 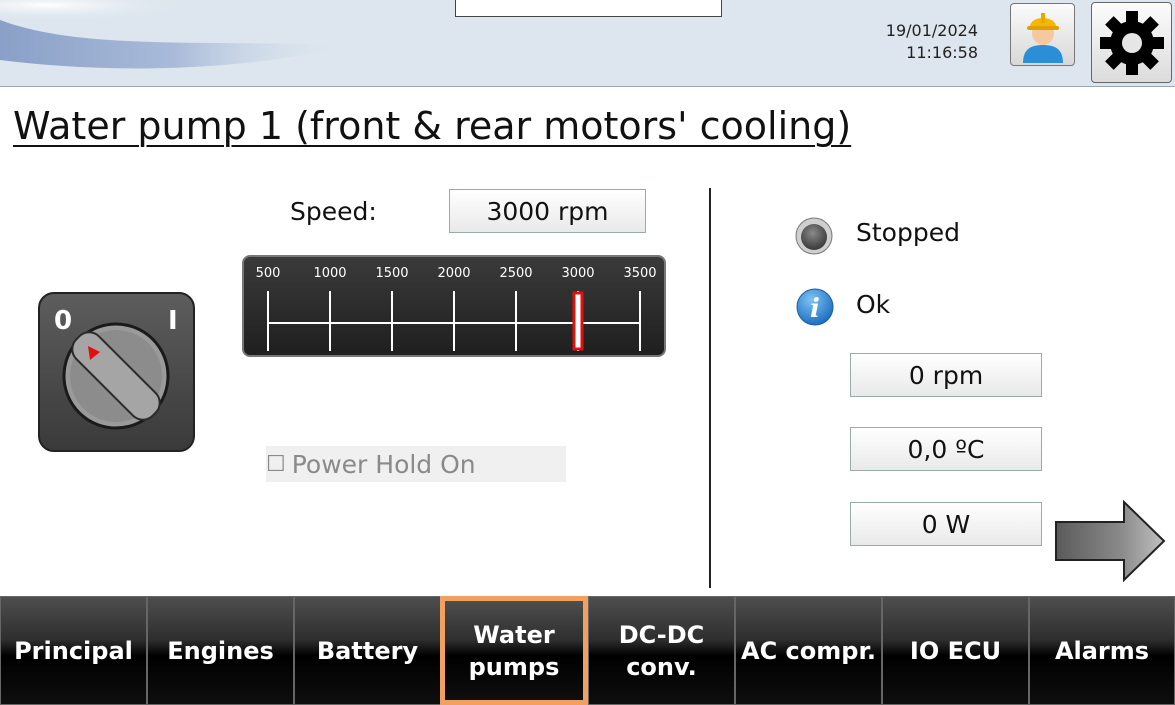 I want to click on nav-tab-alarms: Alarms, so click(x=1102, y=650).